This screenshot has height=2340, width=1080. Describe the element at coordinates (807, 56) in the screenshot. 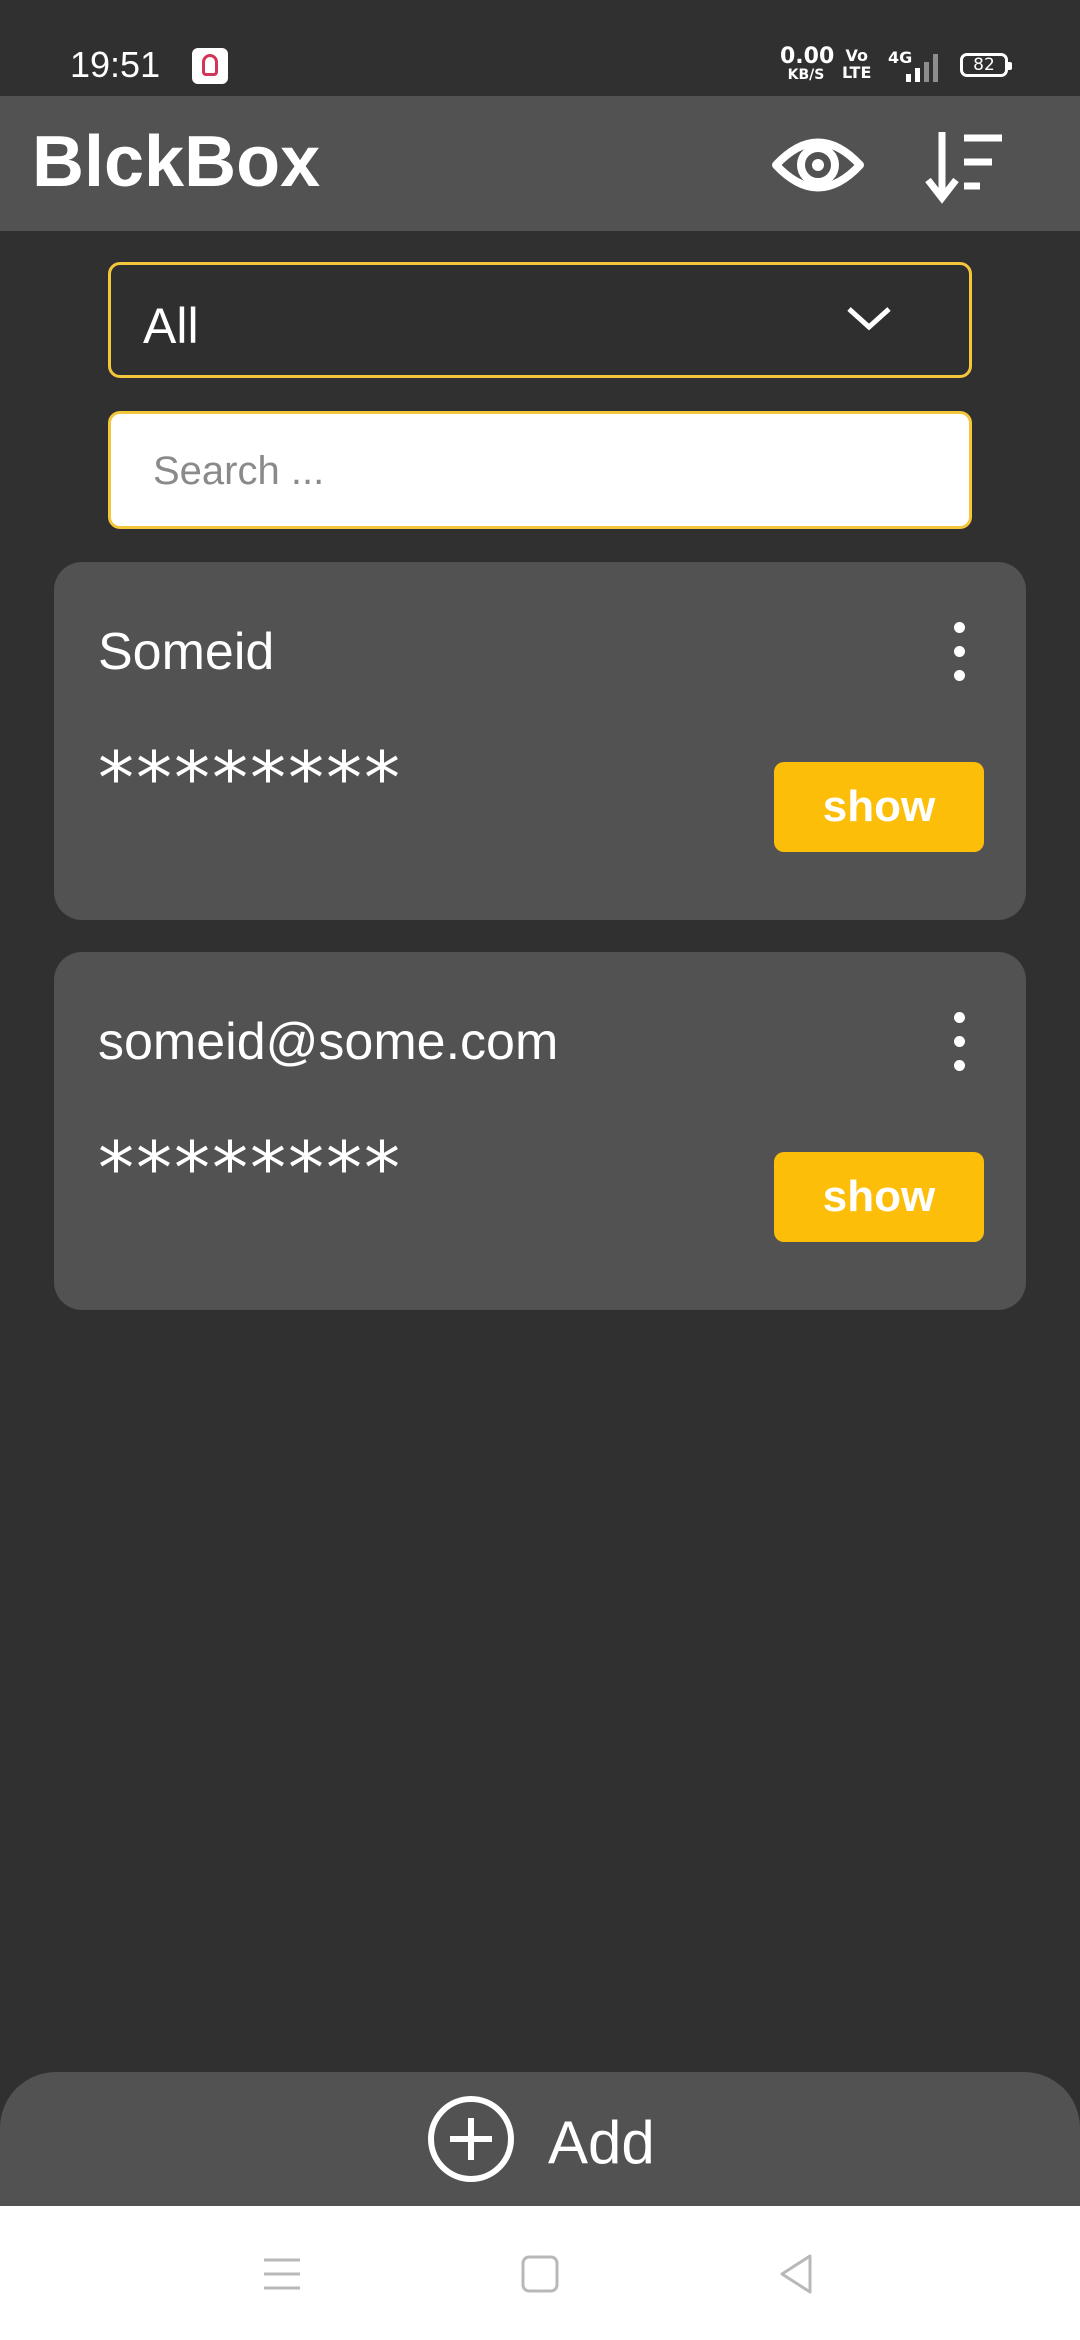

I see `network-speed-value: 0.00` at that location.